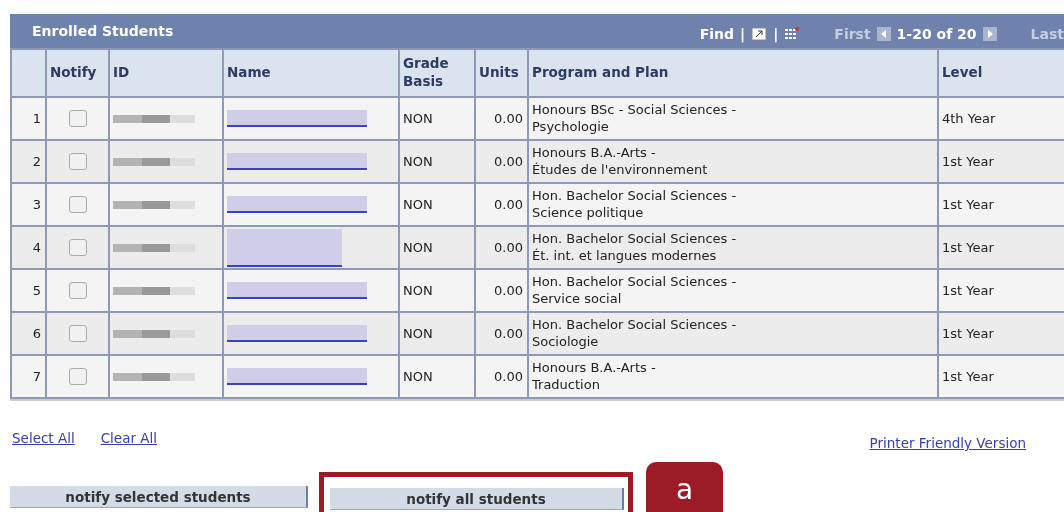 Image resolution: width=1064 pixels, height=512 pixels. I want to click on next-icon, so click(989, 34).